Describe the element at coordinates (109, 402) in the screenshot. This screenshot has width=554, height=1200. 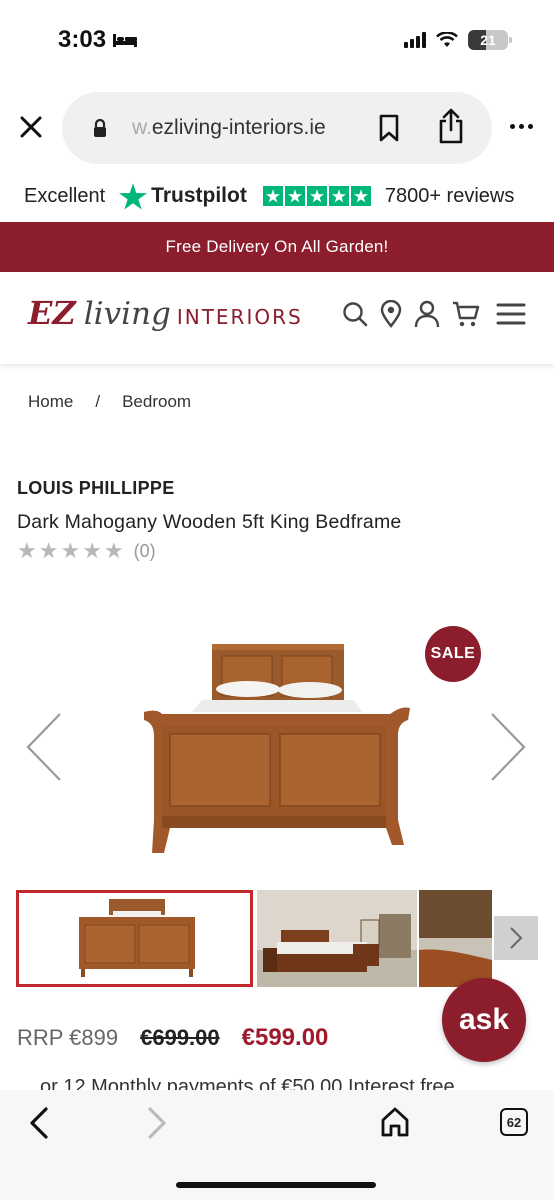
I see `breadcrumb: Home / Bedroom` at that location.